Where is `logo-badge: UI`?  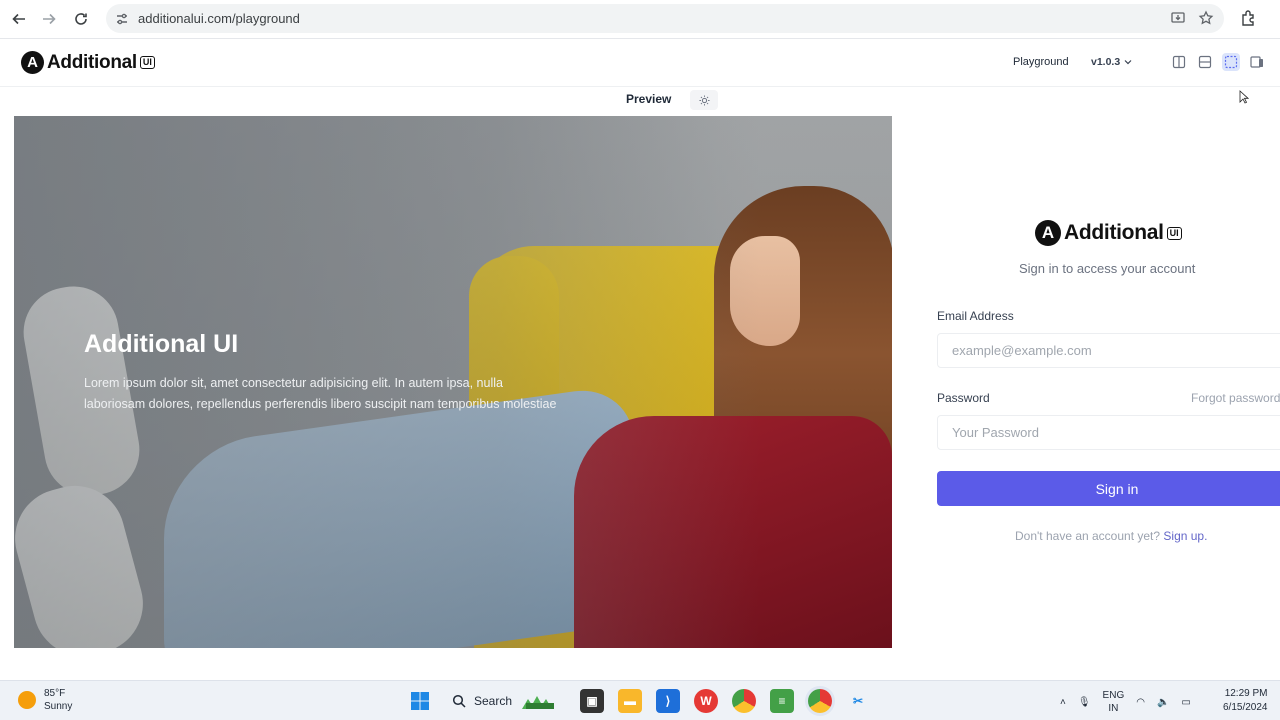 logo-badge: UI is located at coordinates (147, 62).